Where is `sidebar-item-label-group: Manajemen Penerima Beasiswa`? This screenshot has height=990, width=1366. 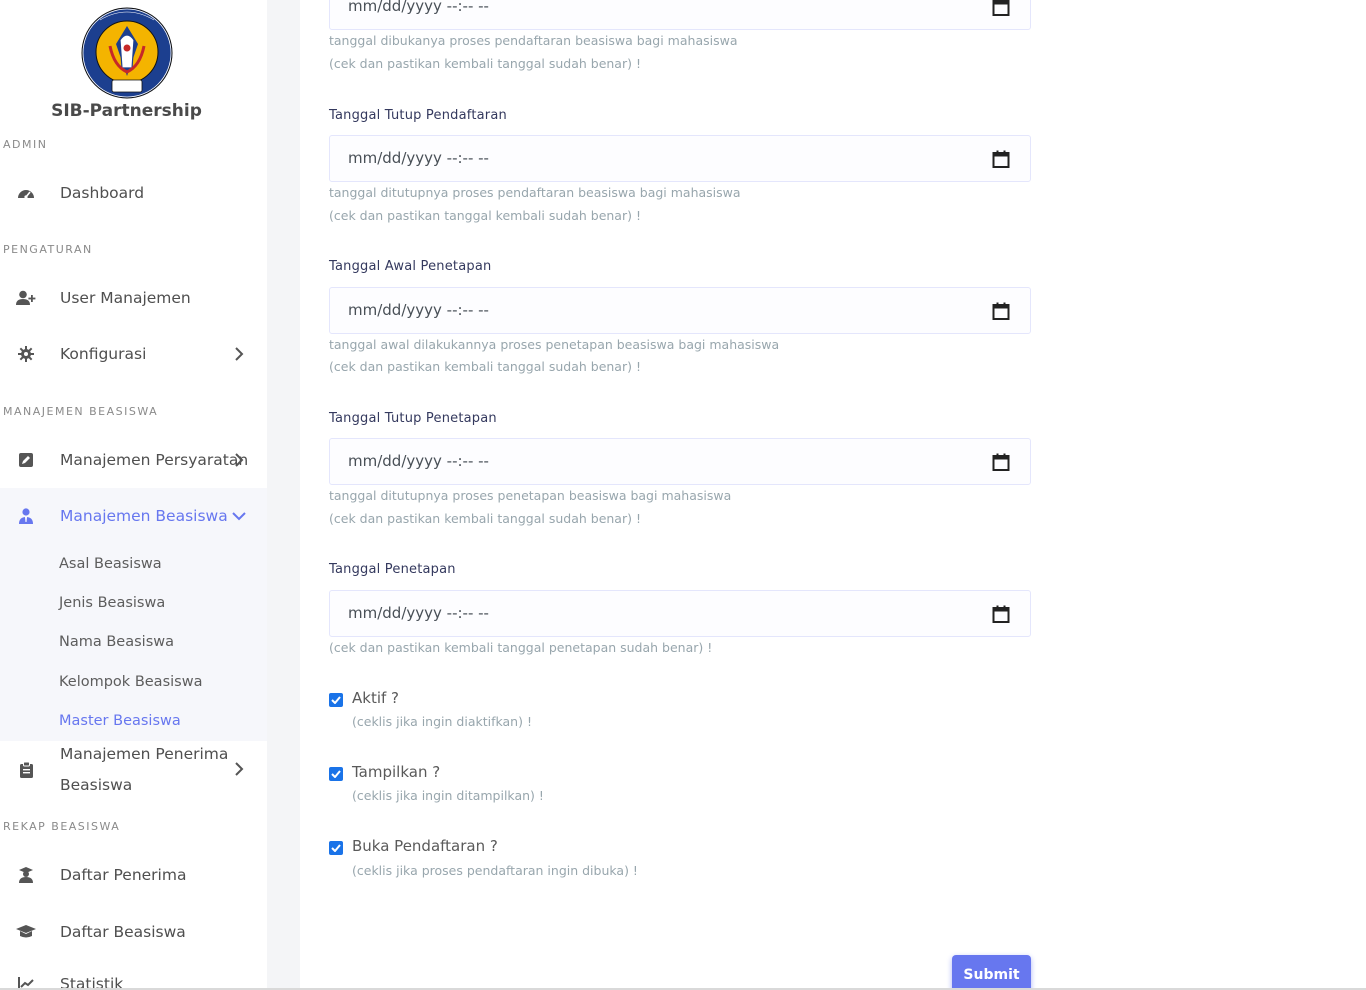
sidebar-item-label-group: Manajemen Penerima Beasiswa is located at coordinates (144, 770).